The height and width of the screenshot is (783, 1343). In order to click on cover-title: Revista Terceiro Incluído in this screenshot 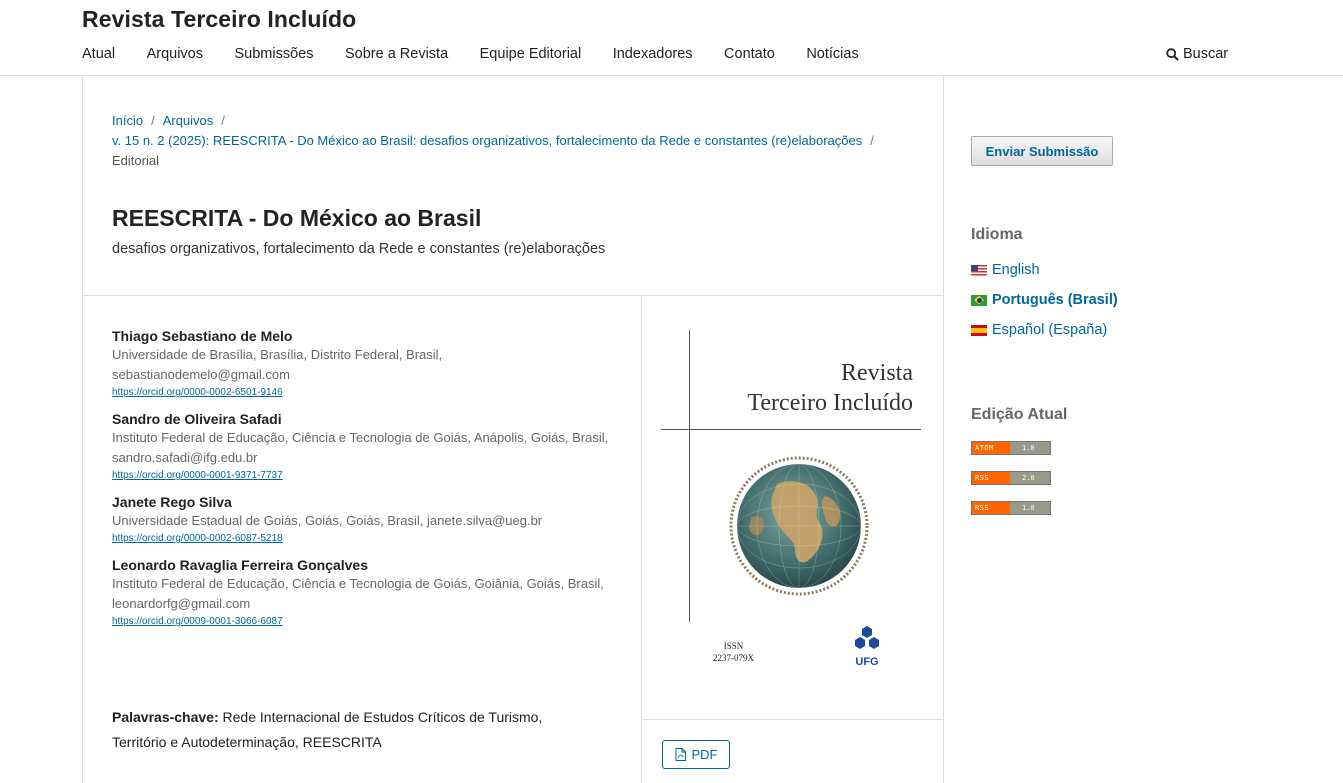, I will do `click(807, 388)`.